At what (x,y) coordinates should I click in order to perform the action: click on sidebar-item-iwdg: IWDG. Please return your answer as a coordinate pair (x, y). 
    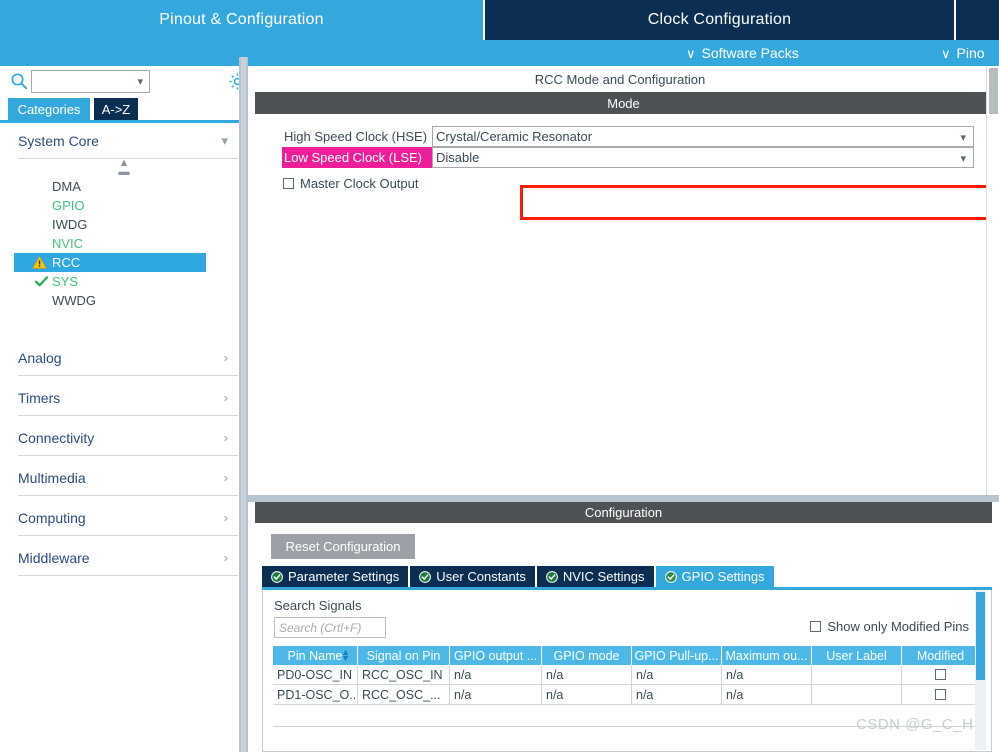
    Looking at the image, I should click on (142, 224).